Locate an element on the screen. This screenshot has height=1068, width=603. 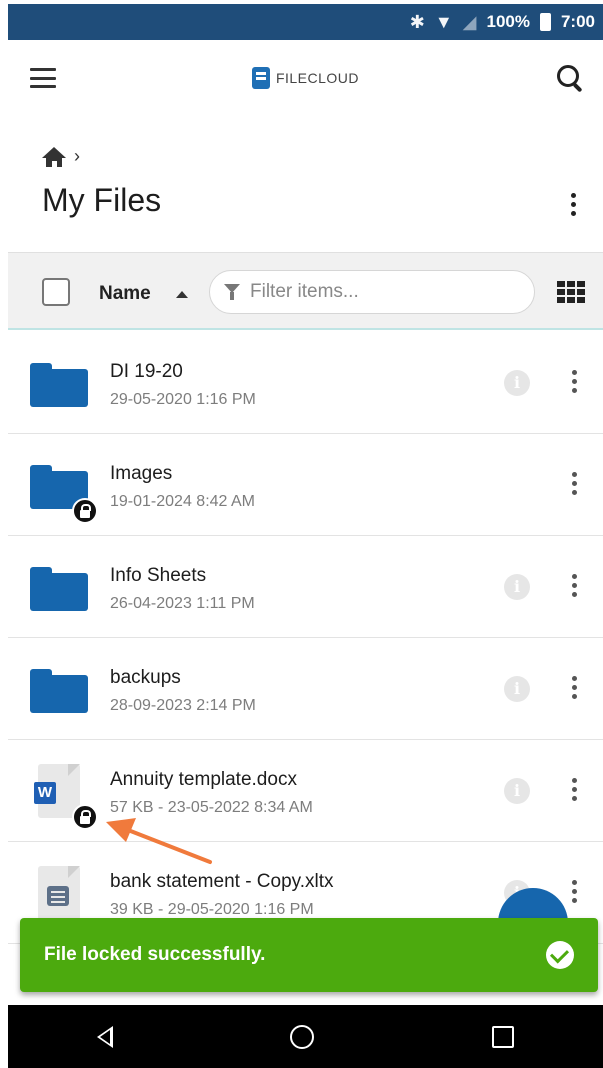
brand-name: FILECLOUD is located at coordinates (317, 78).